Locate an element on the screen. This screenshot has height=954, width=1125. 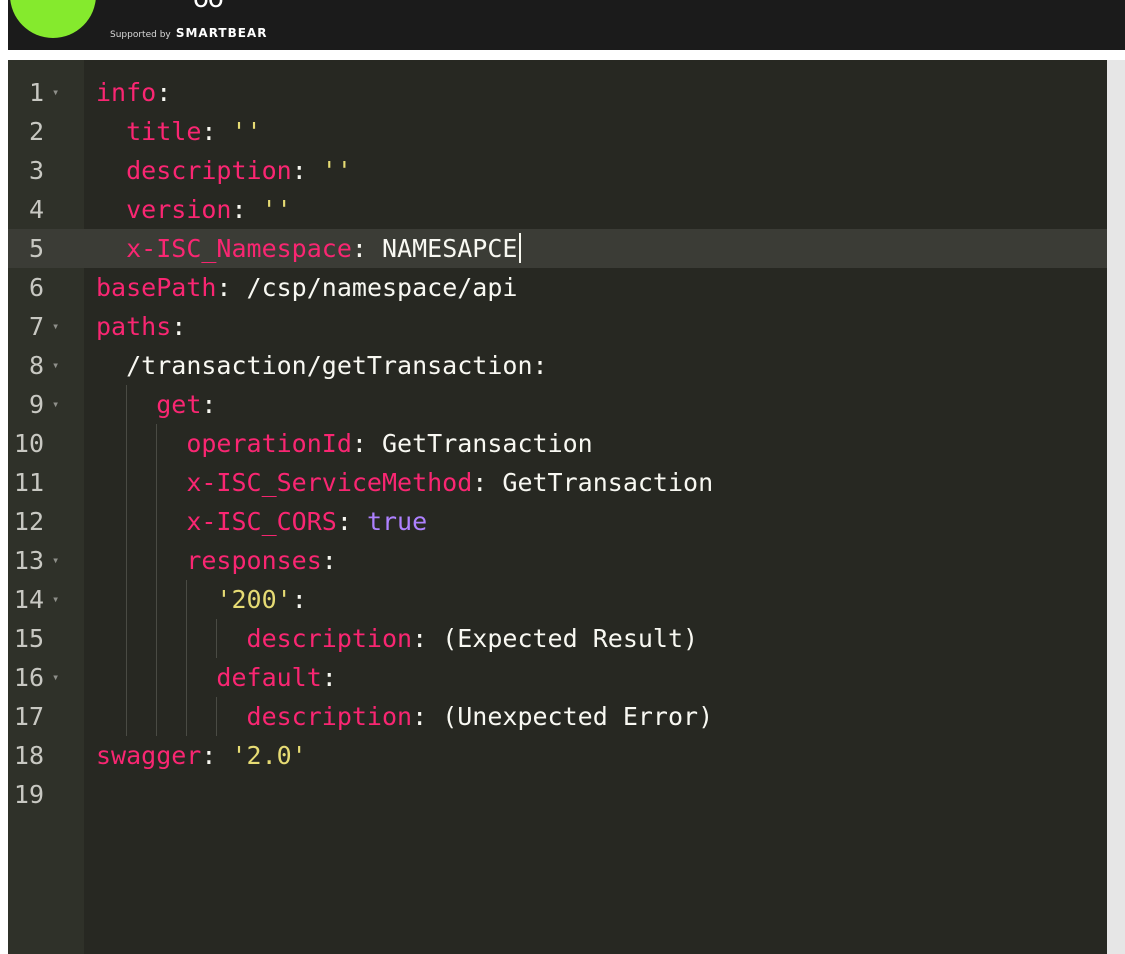
line-number: 2 is located at coordinates (36, 131).